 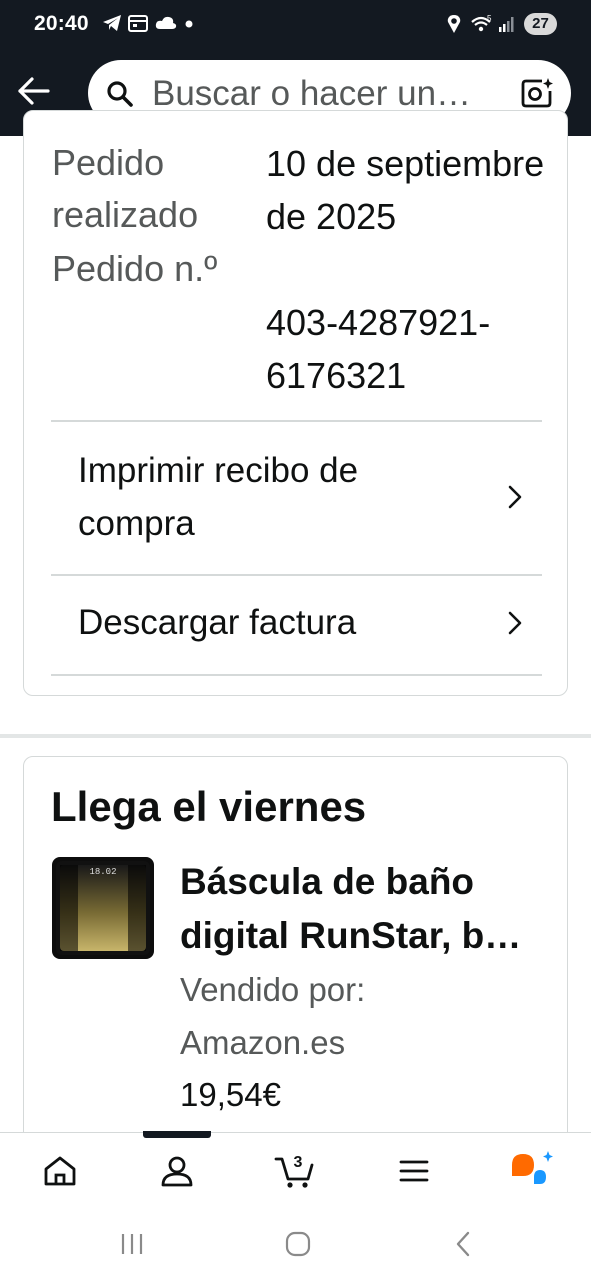 What do you see at coordinates (189, 24) in the screenshot?
I see `dot-icon` at bounding box center [189, 24].